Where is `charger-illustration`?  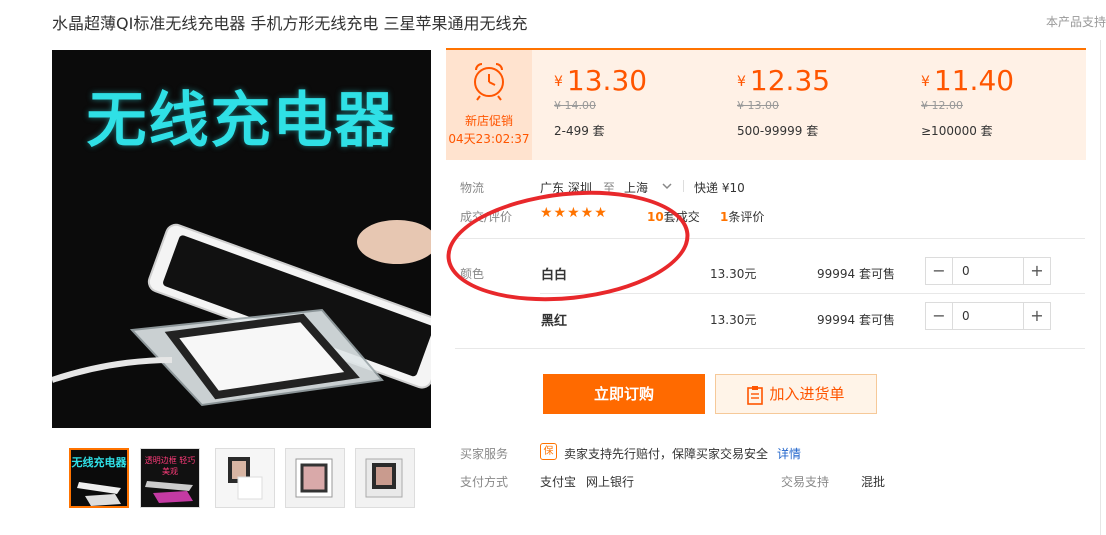 charger-illustration is located at coordinates (241, 313).